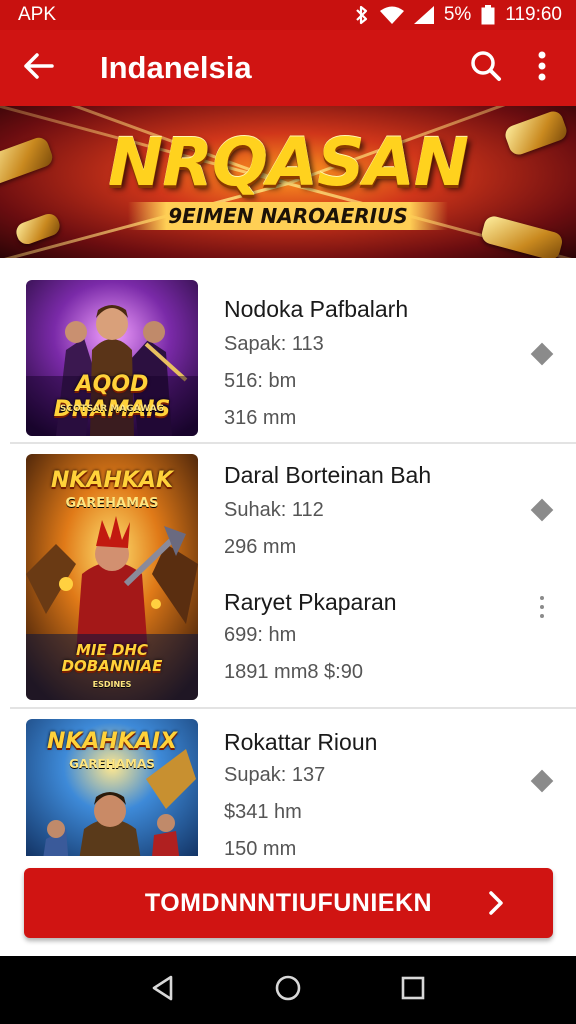 The width and height of the screenshot is (576, 1024). I want to click on item-detail: 699: hm, so click(260, 635).